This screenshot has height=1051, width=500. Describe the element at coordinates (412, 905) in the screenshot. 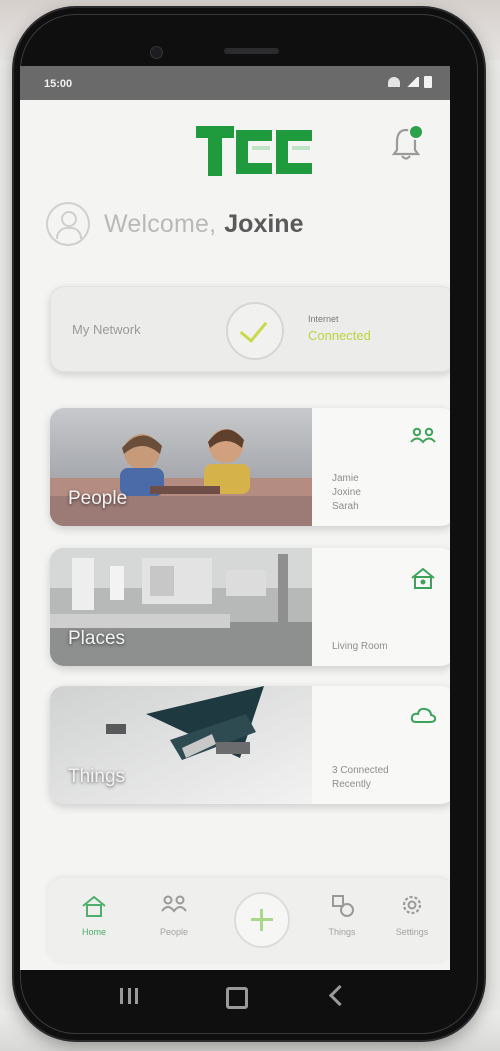

I see `gear-icon` at that location.